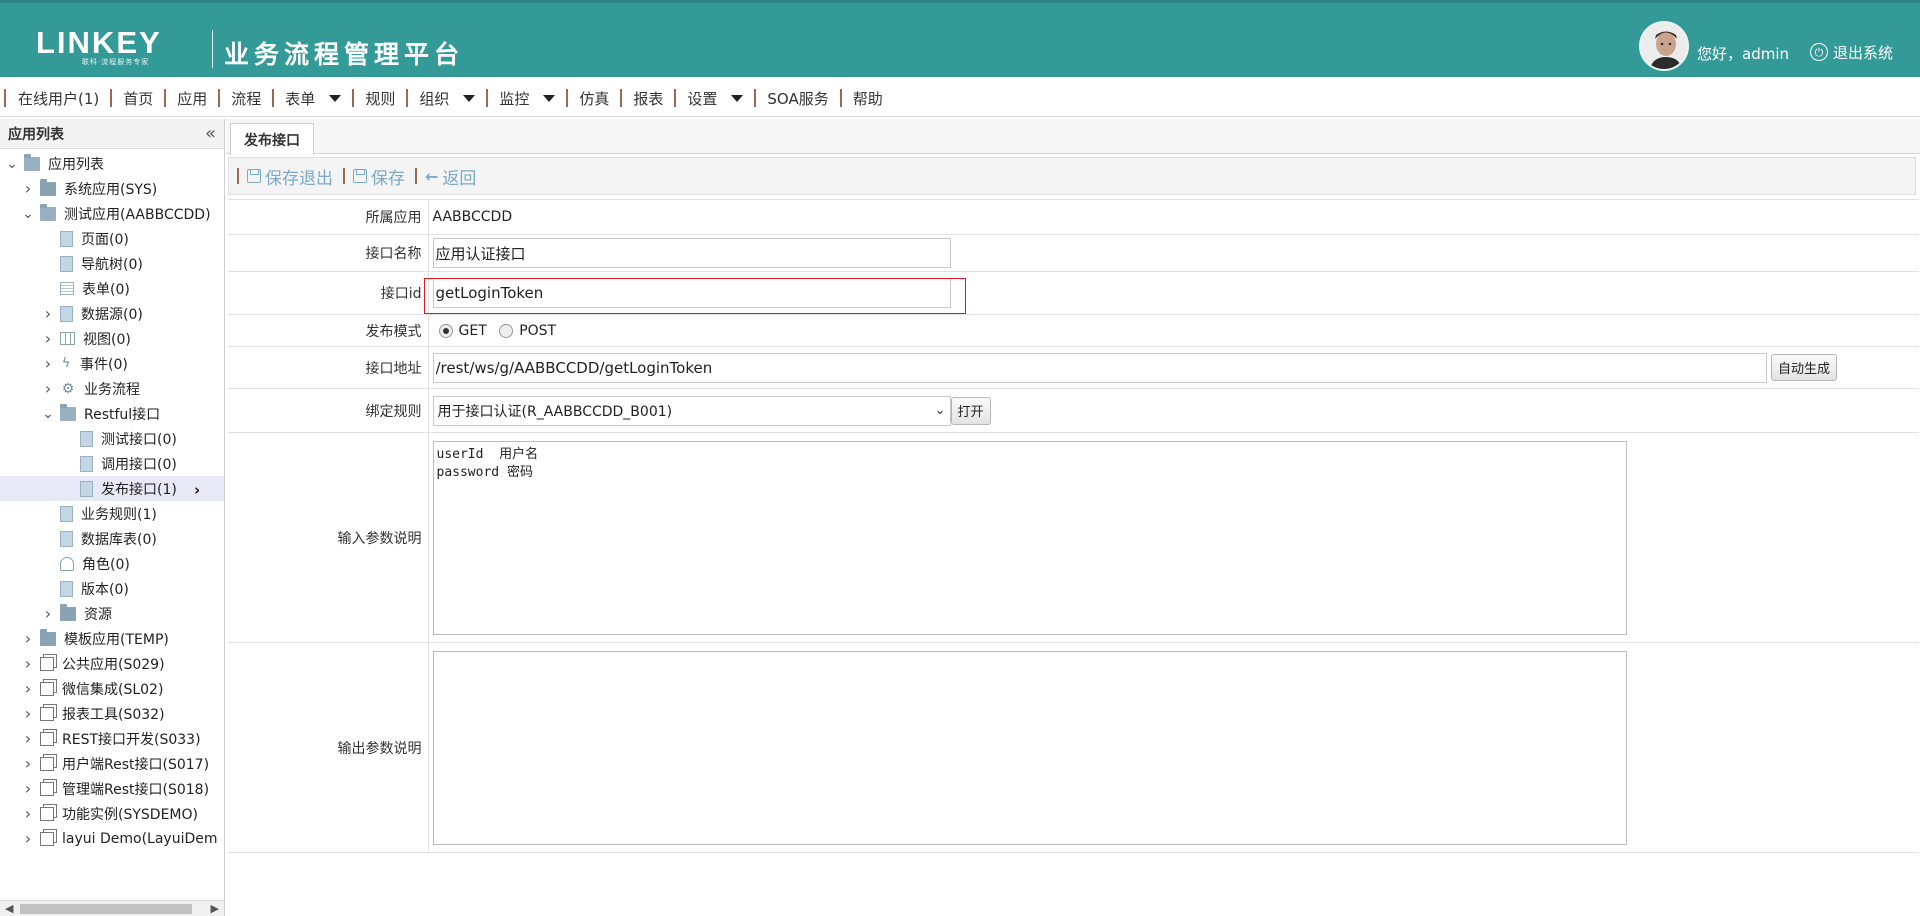 The height and width of the screenshot is (916, 1920). I want to click on tree-node: › ⚙ 业务流程, so click(112, 388).